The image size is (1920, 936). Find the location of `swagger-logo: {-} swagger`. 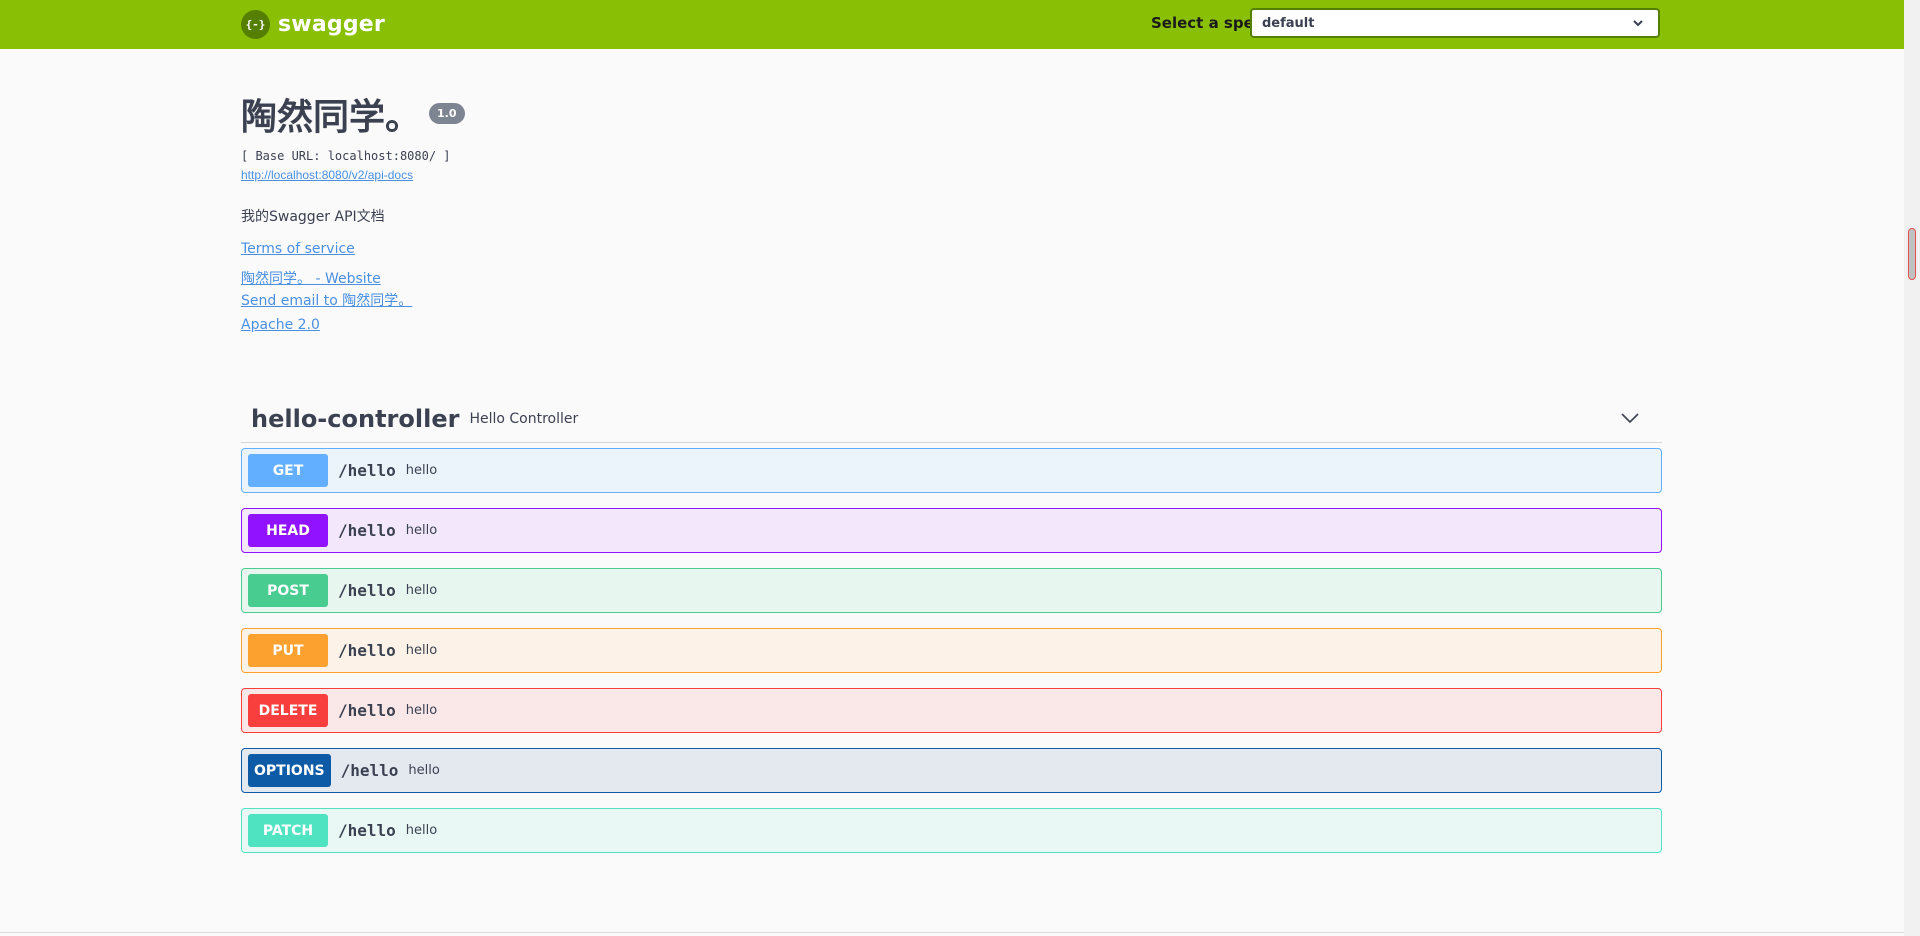

swagger-logo: {-} swagger is located at coordinates (313, 24).